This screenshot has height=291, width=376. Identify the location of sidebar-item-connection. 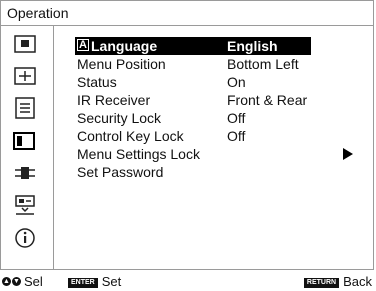
(25, 173).